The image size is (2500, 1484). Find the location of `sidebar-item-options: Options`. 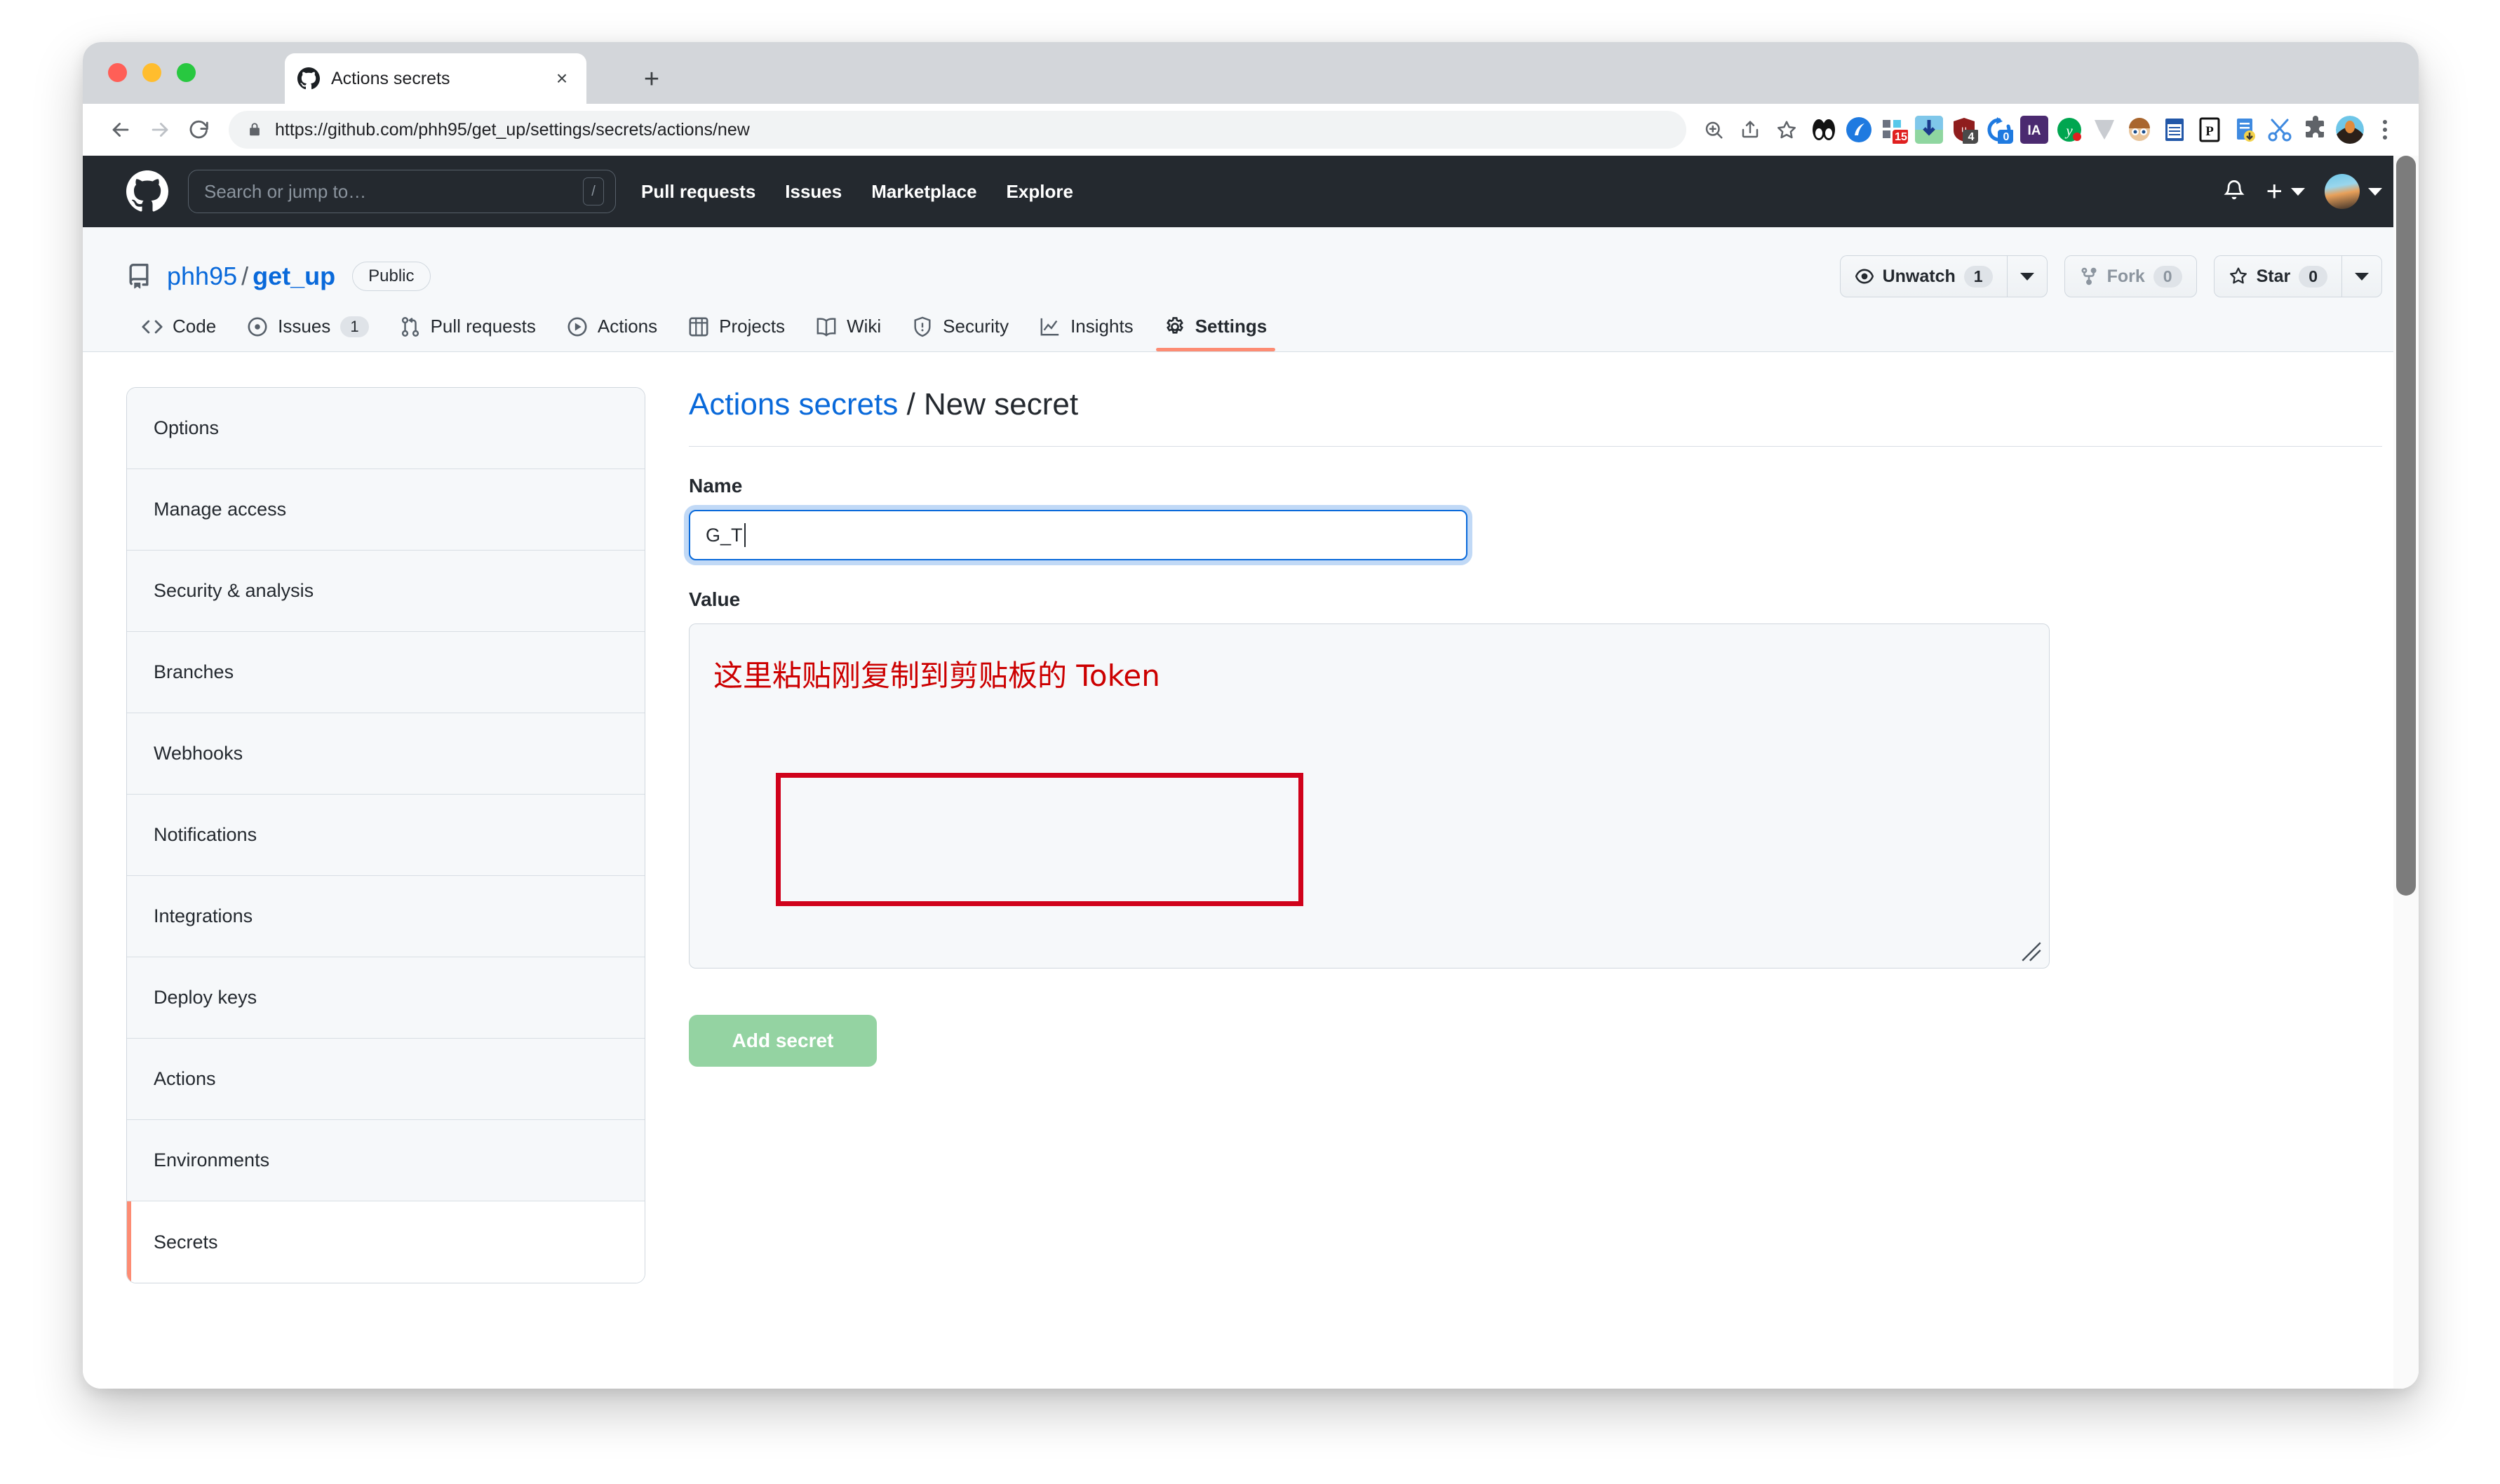

sidebar-item-options: Options is located at coordinates (386, 428).